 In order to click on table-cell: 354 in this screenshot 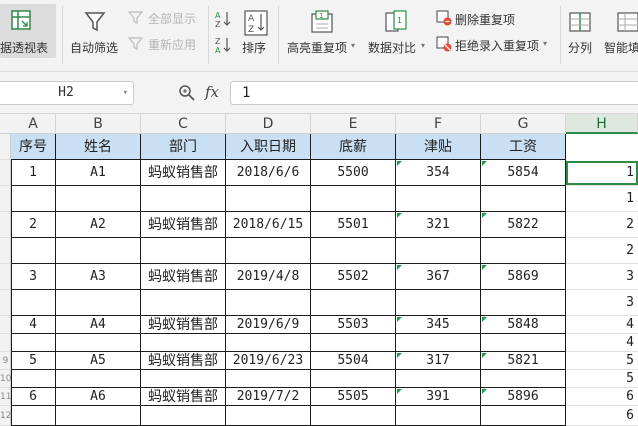, I will do `click(438, 173)`.